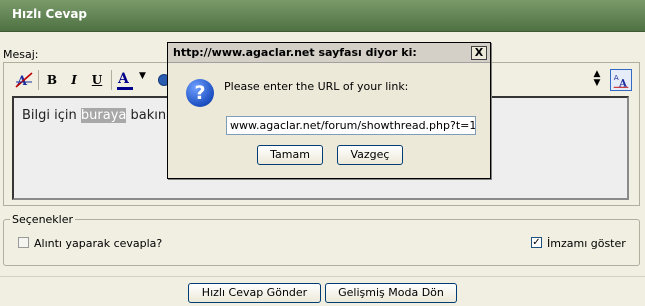 The height and width of the screenshot is (306, 645). What do you see at coordinates (536, 242) in the screenshot?
I see `signature-checkbox: ✓` at bounding box center [536, 242].